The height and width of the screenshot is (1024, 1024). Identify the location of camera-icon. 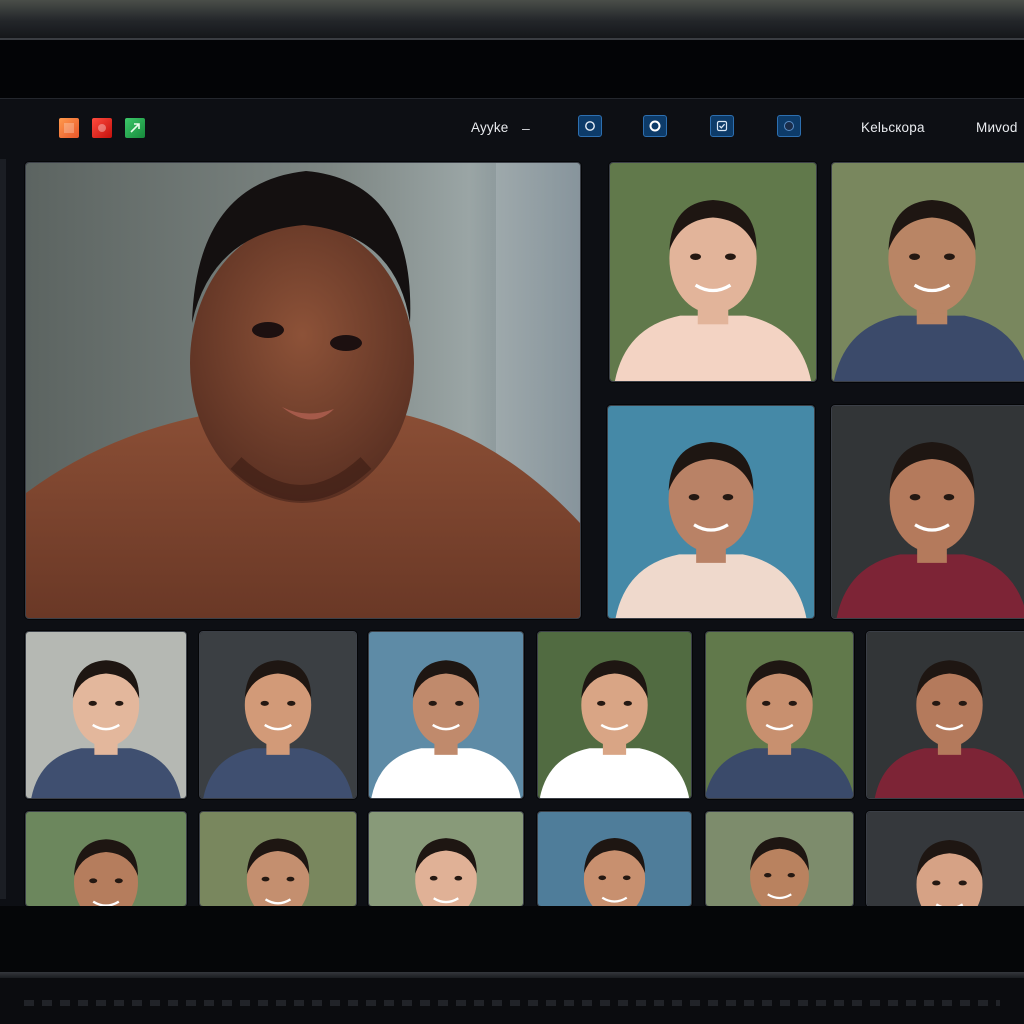
(590, 126).